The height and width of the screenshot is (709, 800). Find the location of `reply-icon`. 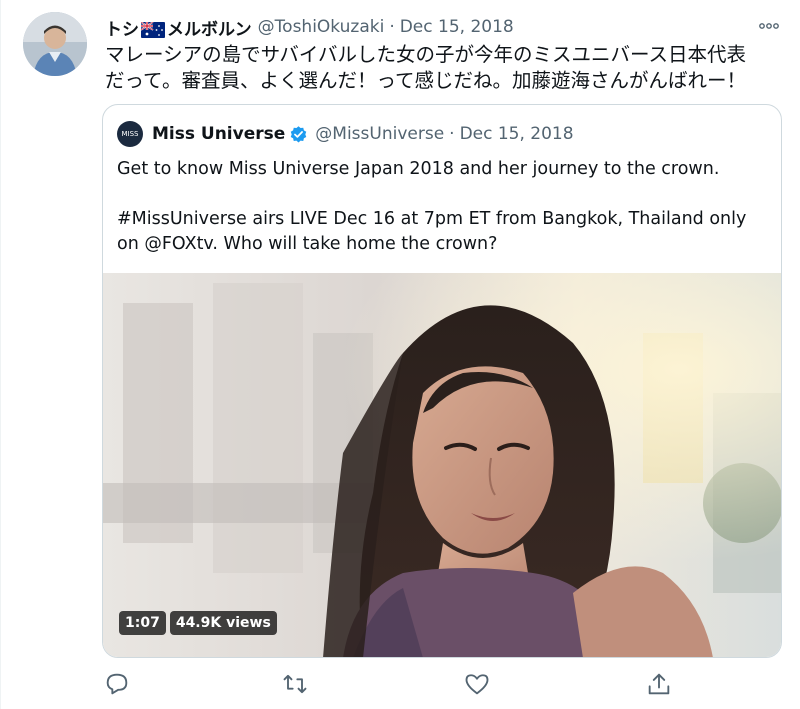

reply-icon is located at coordinates (117, 684).